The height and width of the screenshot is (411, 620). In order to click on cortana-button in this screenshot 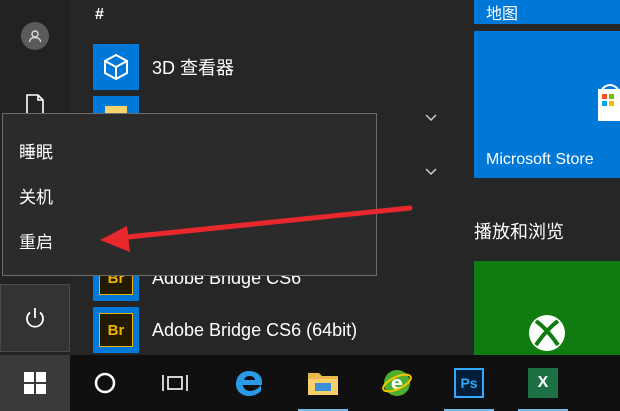, I will do `click(105, 383)`.